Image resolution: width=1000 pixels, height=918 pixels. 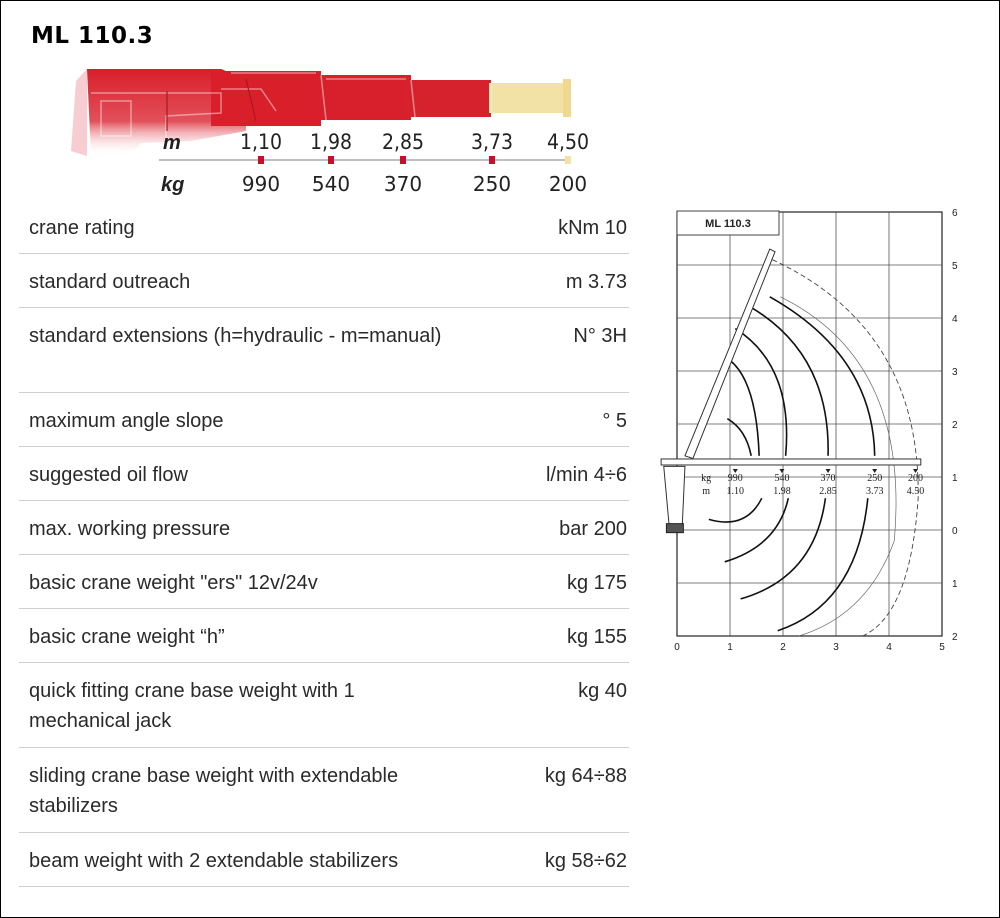 I want to click on spec-row: crane rating kNm 10, so click(x=324, y=227).